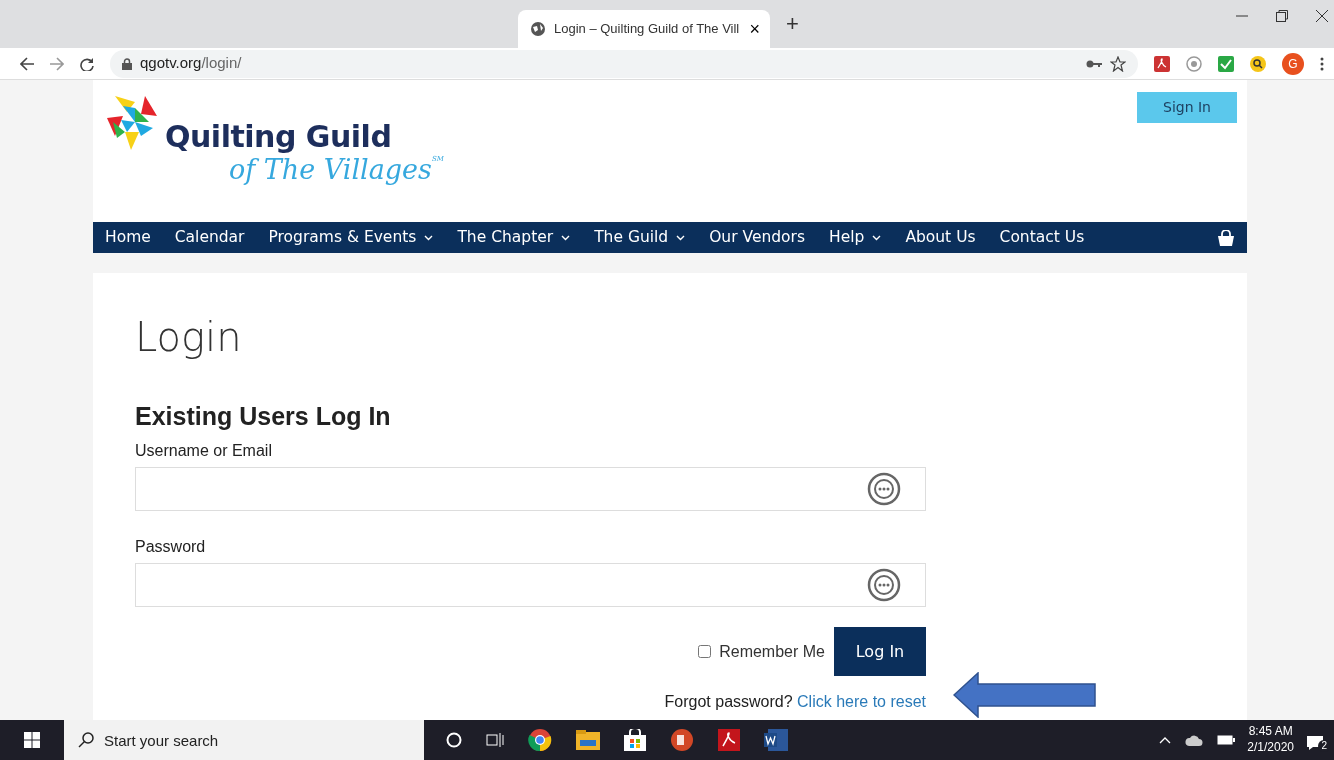 The width and height of the screenshot is (1334, 760). I want to click on chevron-up-icon, so click(1165, 740).